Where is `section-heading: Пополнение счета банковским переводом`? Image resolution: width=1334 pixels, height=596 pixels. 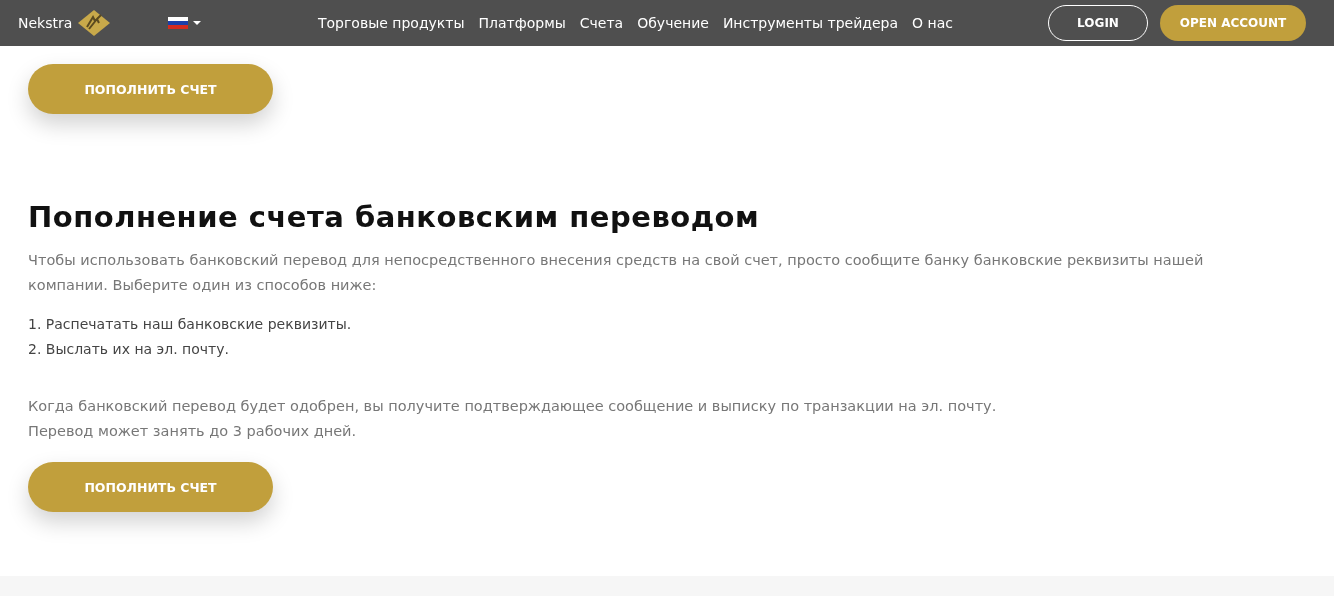
section-heading: Пополнение счета банковским переводом is located at coordinates (394, 217).